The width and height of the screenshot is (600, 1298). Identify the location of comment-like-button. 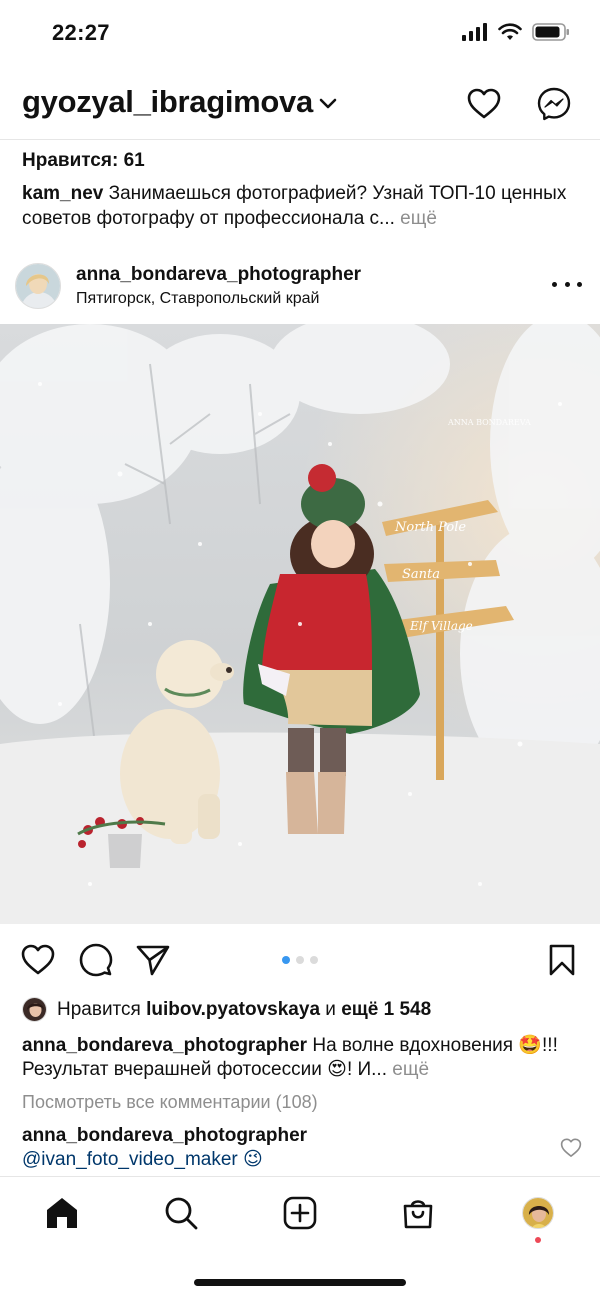
(571, 1148).